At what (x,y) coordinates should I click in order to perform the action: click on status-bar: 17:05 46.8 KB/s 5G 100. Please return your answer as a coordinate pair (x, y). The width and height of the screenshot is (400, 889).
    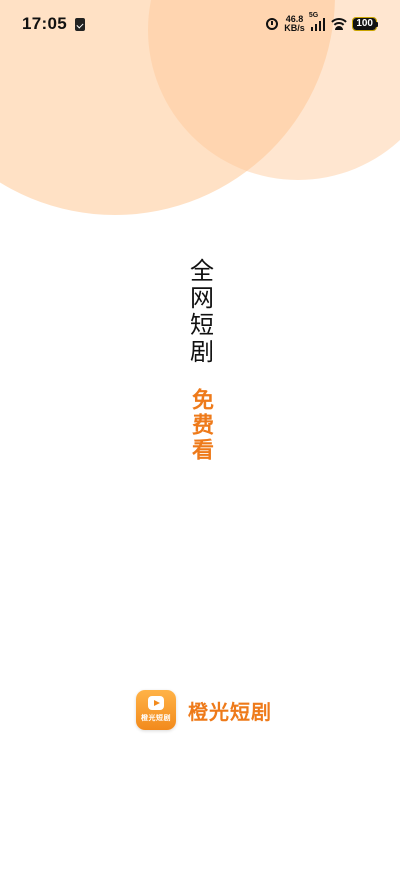
    Looking at the image, I should click on (200, 24).